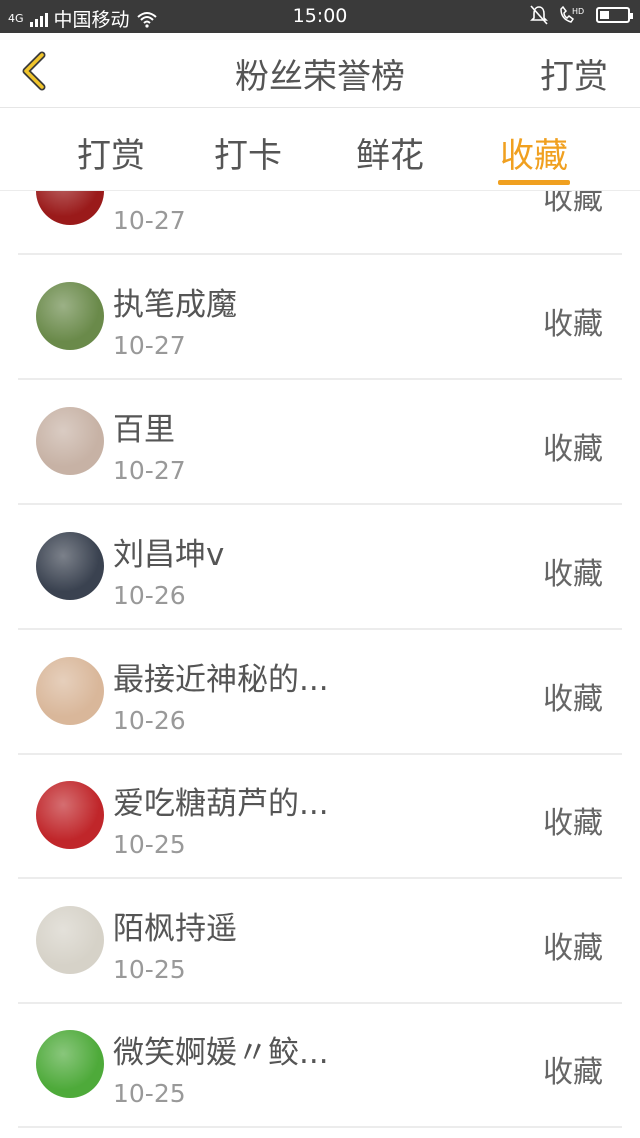 Image resolution: width=640 pixels, height=1138 pixels. Describe the element at coordinates (320, 70) in the screenshot. I see `nav-header: 粉丝荣誉榜 打赏` at that location.